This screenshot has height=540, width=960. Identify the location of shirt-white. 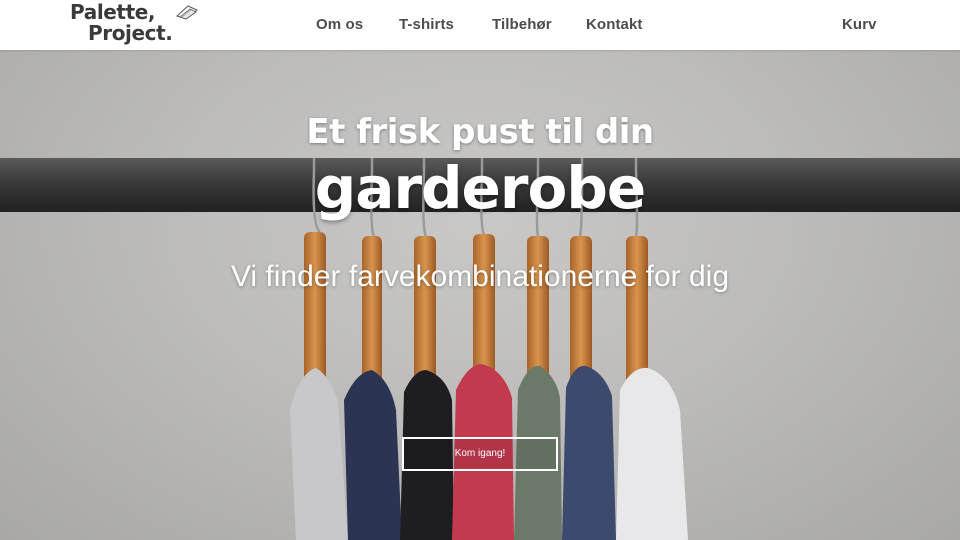
(652, 453).